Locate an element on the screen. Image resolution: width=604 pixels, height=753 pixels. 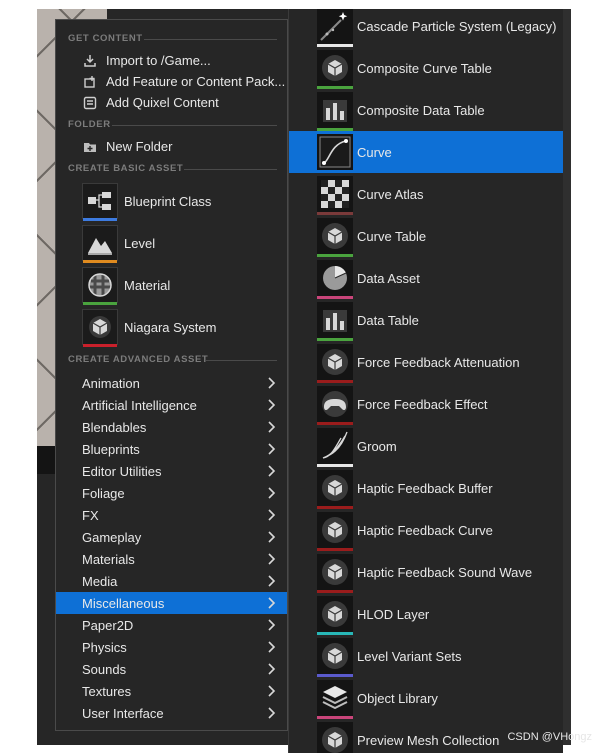
submenu-item-force-feedback-attenuation: Force Feedback Attenuation is located at coordinates (426, 362).